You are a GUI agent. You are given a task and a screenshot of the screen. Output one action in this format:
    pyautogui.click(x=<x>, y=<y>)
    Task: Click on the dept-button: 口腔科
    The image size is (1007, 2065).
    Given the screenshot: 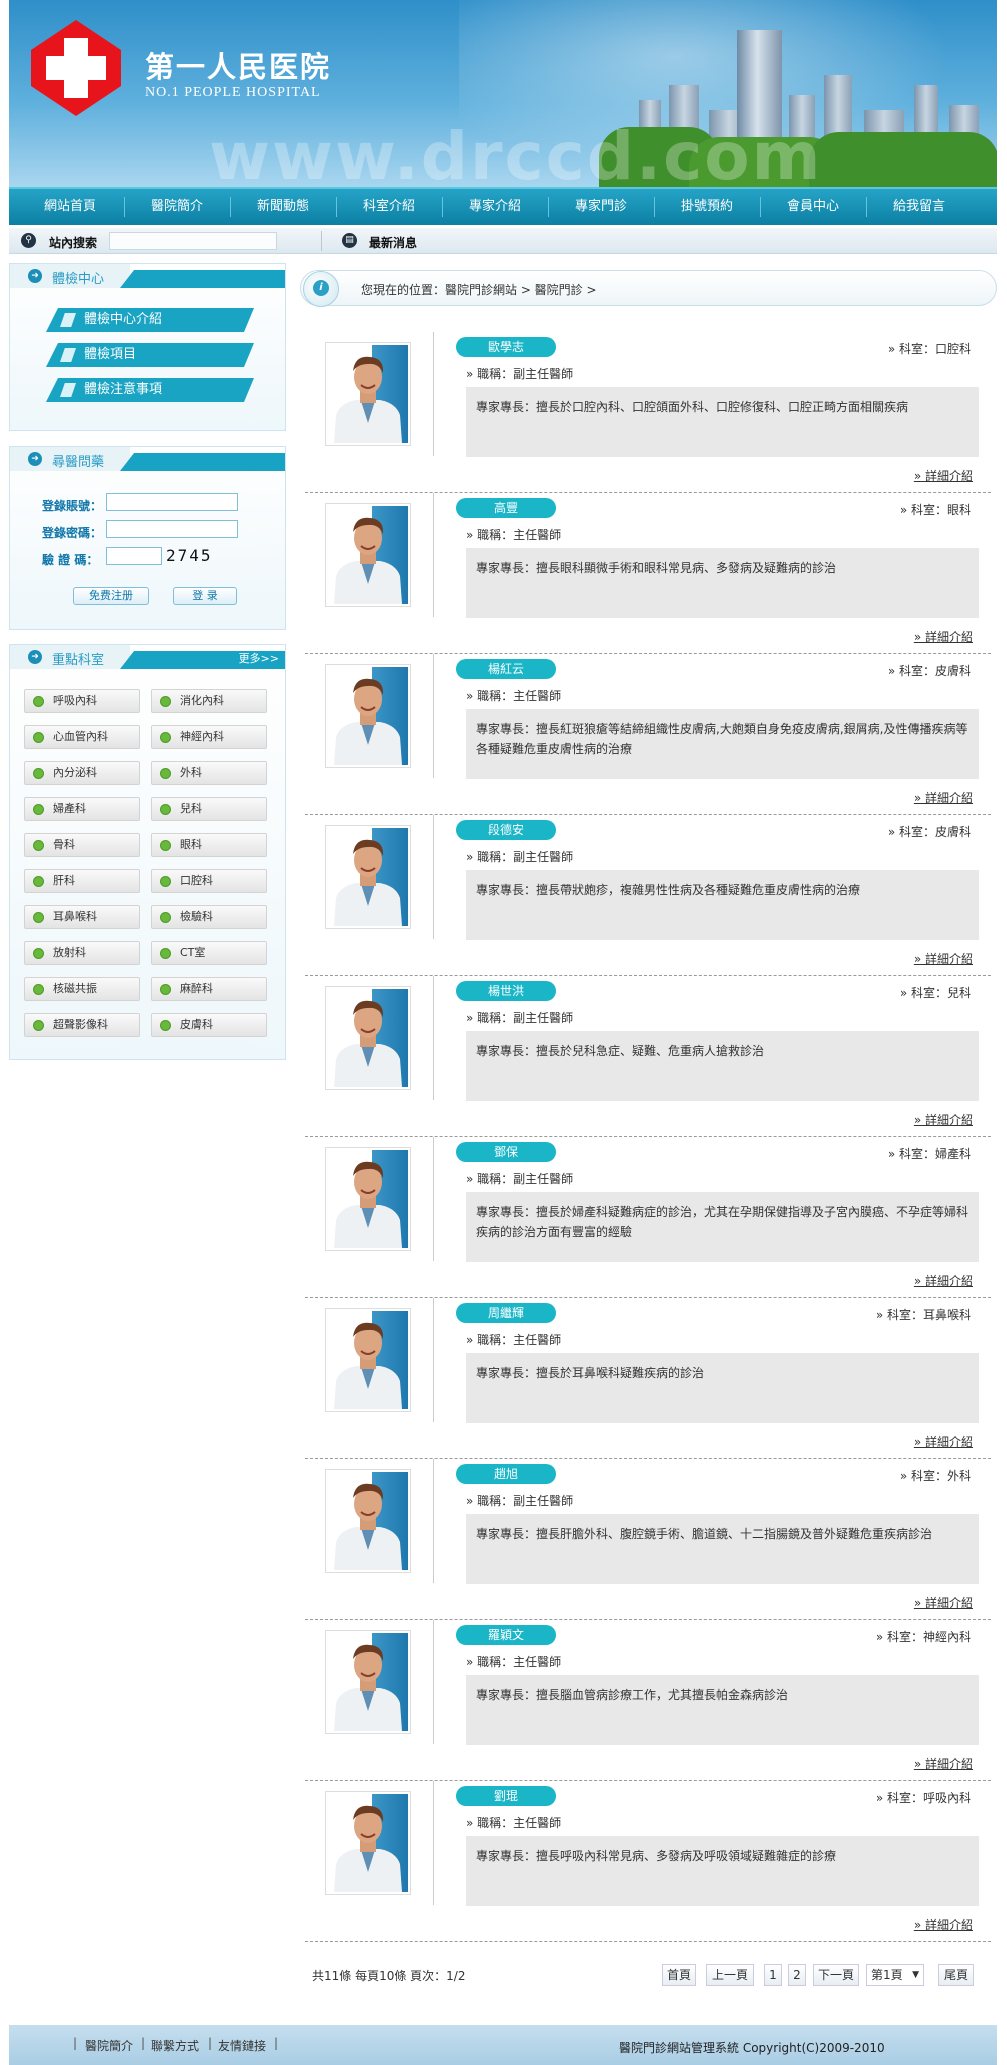 What is the action you would take?
    pyautogui.click(x=209, y=881)
    